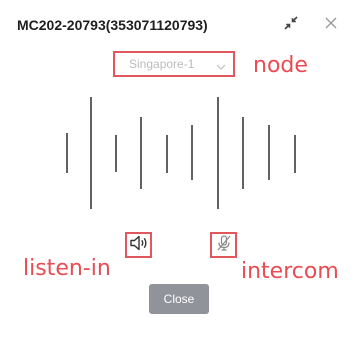 The height and width of the screenshot is (360, 357). I want to click on node-annotation: node, so click(280, 65).